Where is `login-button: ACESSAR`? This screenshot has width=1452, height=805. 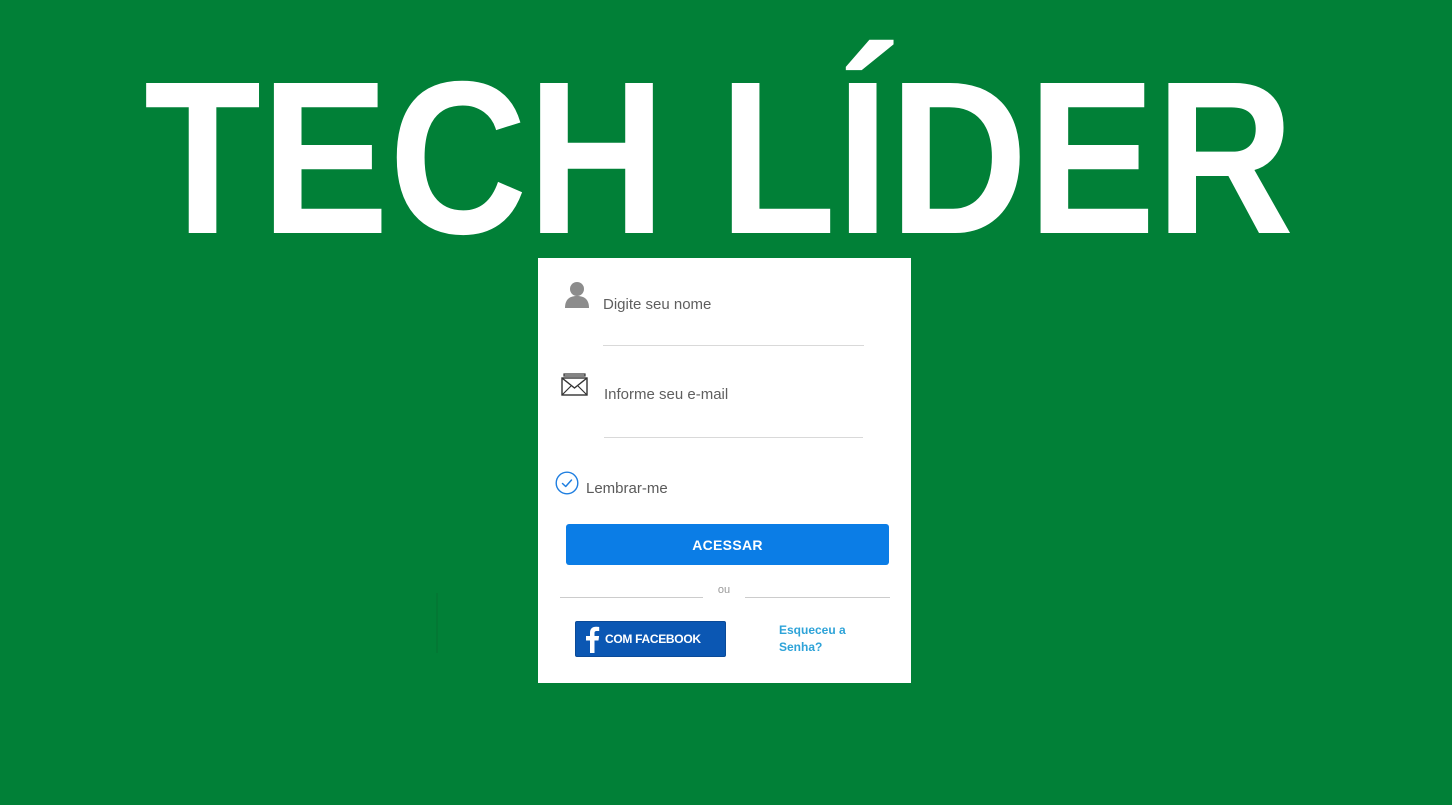 login-button: ACESSAR is located at coordinates (727, 544).